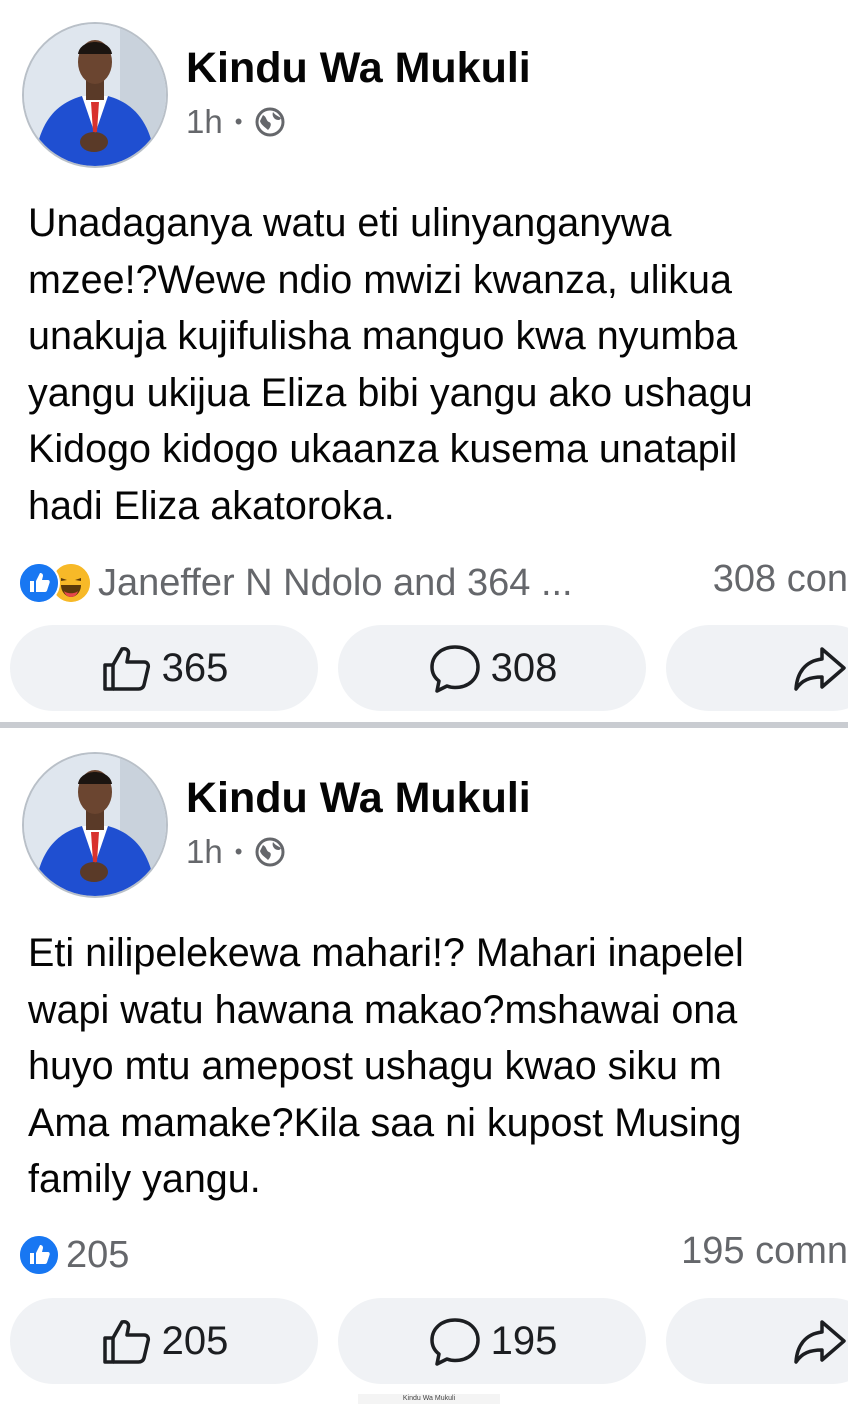 The height and width of the screenshot is (1404, 848). What do you see at coordinates (383, 1009) in the screenshot?
I see `post-text-line: wapi watu hawana makao?mshawai ona` at bounding box center [383, 1009].